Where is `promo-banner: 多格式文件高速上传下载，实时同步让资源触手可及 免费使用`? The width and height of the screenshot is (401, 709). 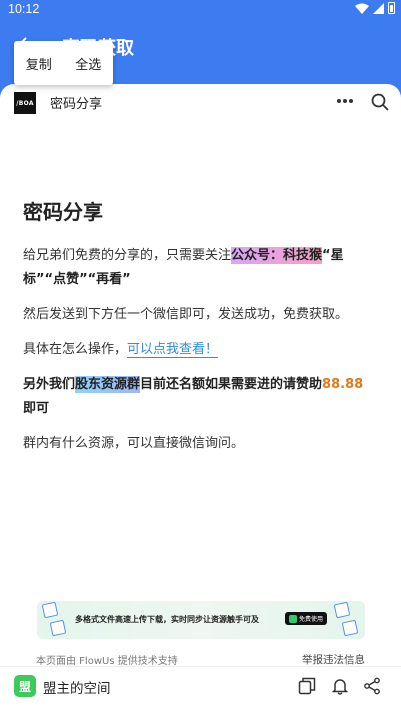 promo-banner: 多格式文件高速上传下载，实时同步让资源触手可及 免费使用 is located at coordinates (201, 620).